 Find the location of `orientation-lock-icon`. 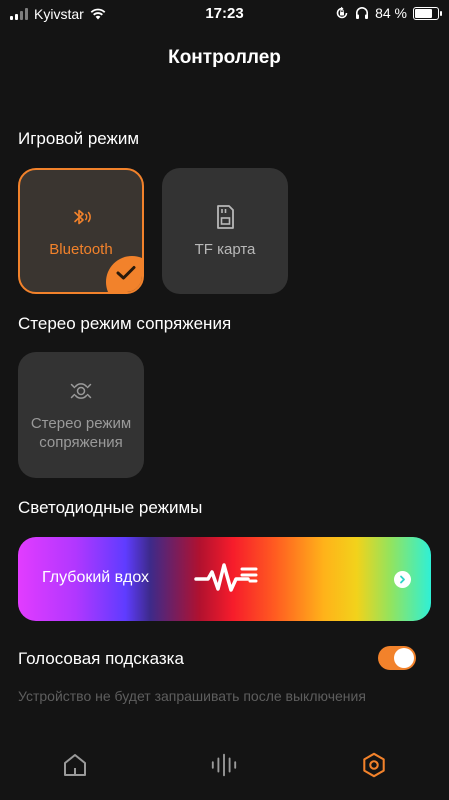

orientation-lock-icon is located at coordinates (342, 12).